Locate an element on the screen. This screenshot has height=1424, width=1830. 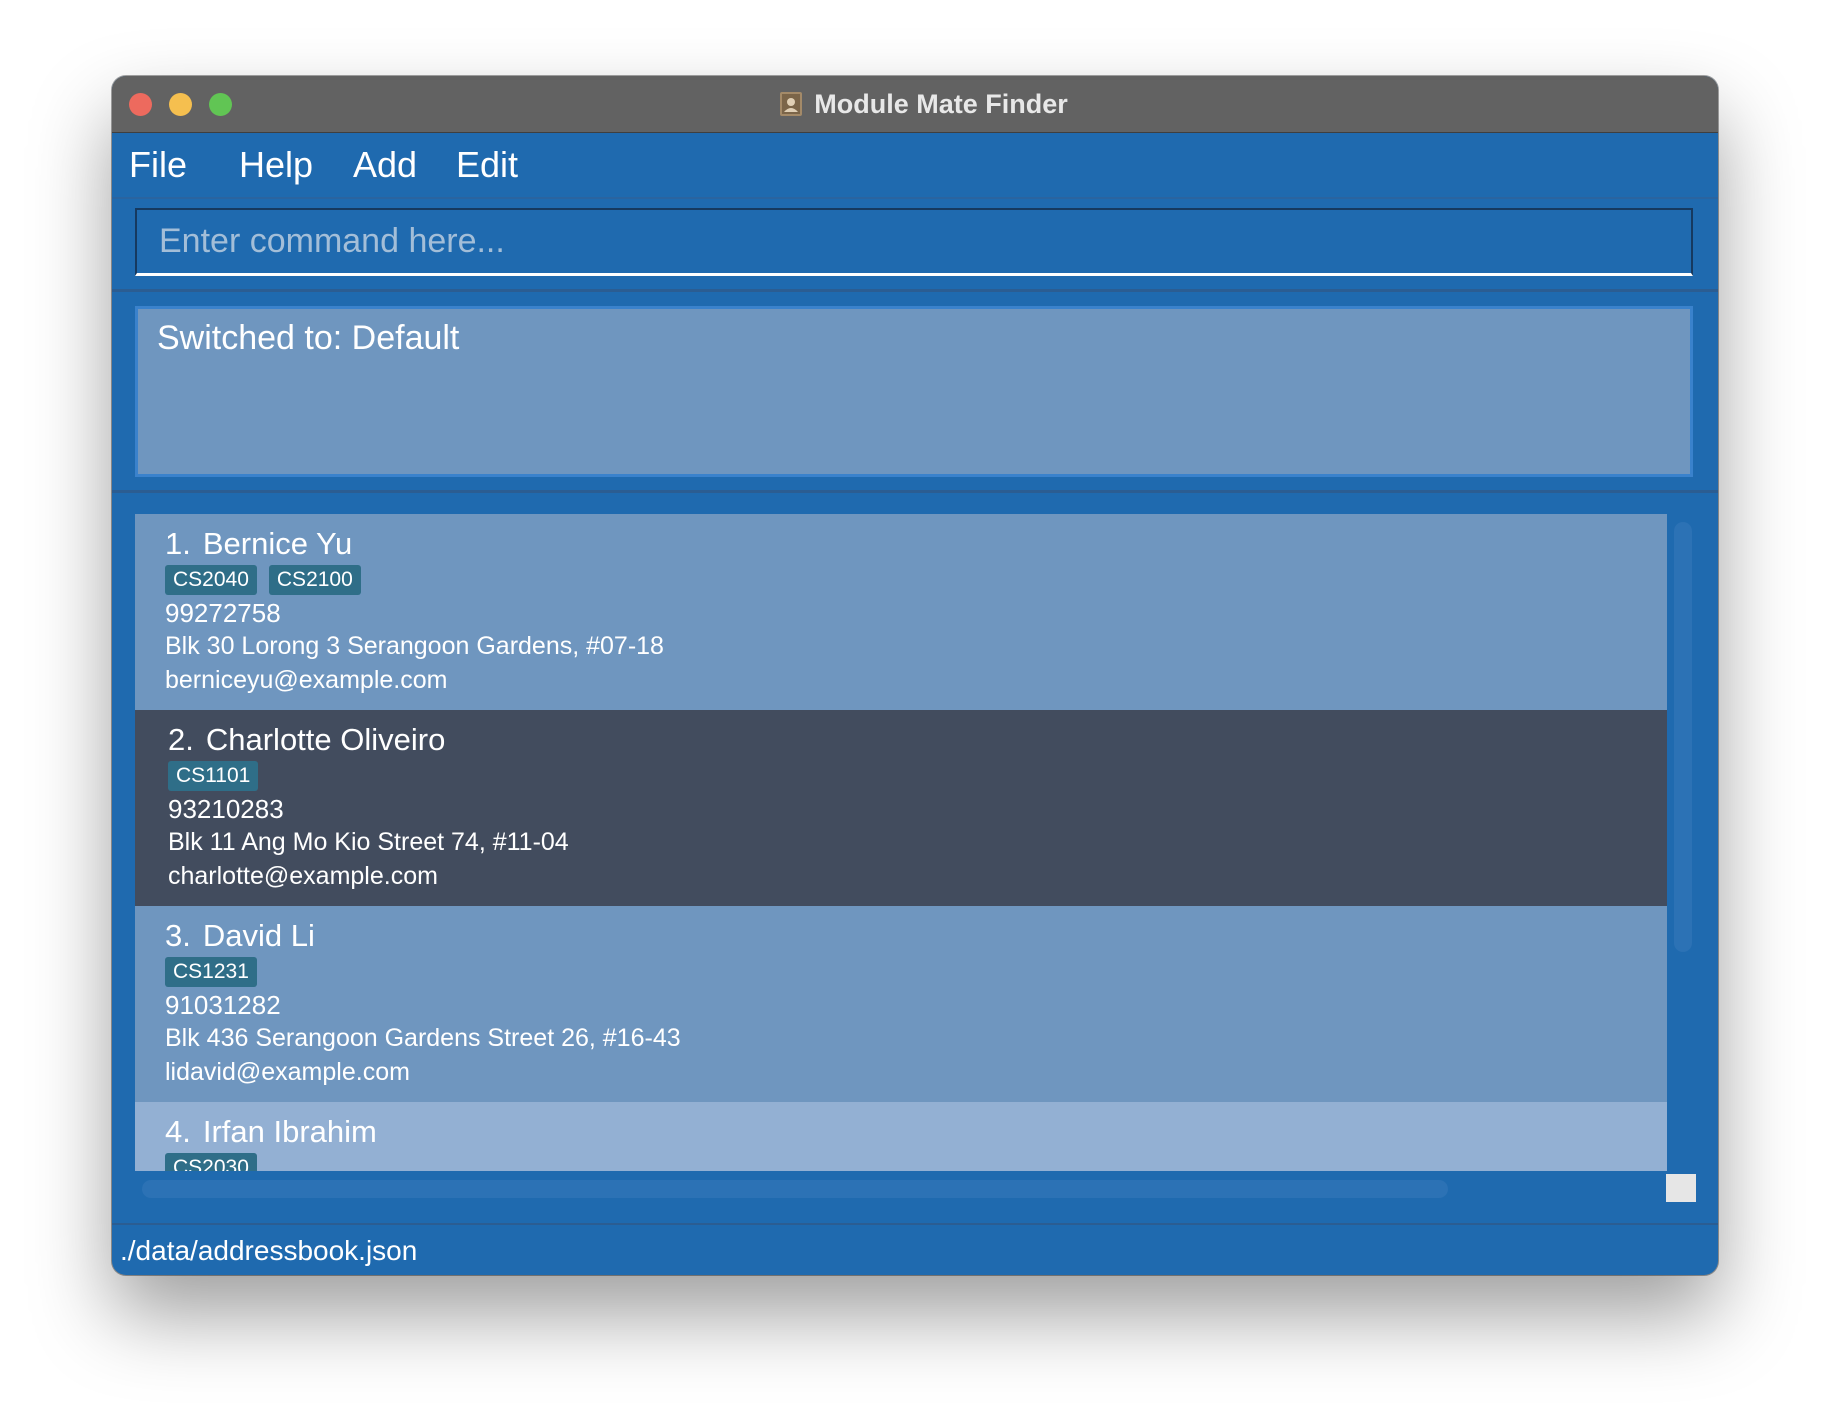
person-index: 4. is located at coordinates (178, 1131).